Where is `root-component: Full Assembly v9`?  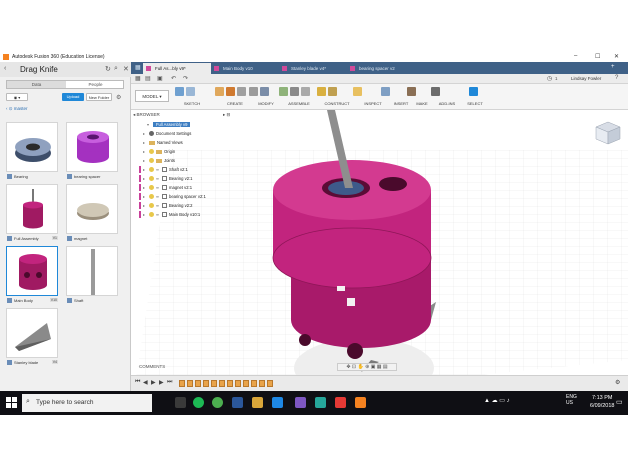
root-component: Full Assembly v9 is located at coordinates (172, 124).